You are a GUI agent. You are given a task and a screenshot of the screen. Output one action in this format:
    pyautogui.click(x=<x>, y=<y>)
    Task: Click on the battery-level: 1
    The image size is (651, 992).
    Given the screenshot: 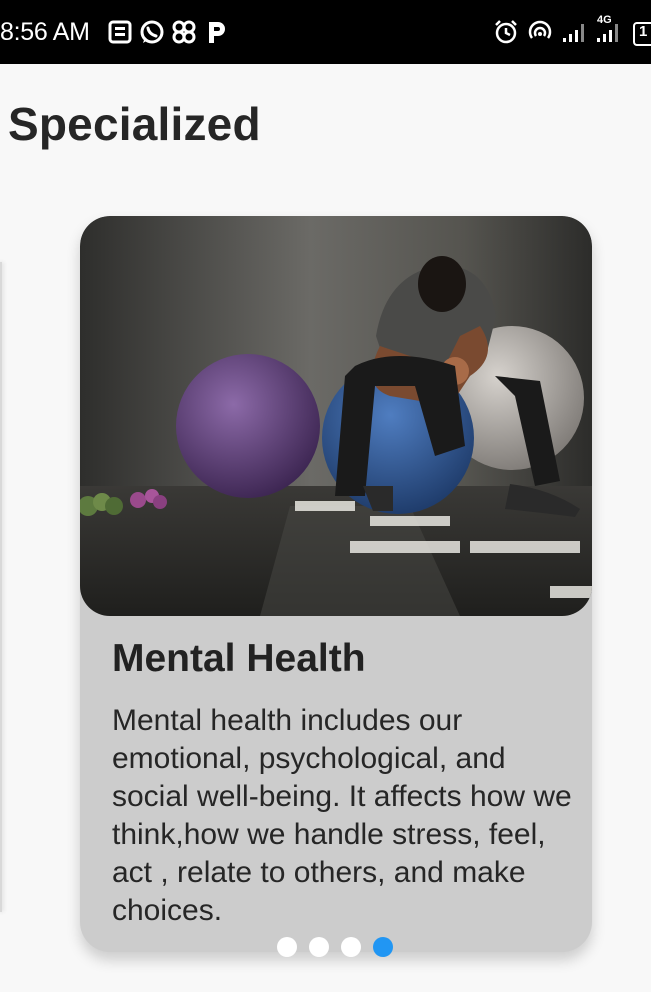 What is the action you would take?
    pyautogui.click(x=643, y=31)
    